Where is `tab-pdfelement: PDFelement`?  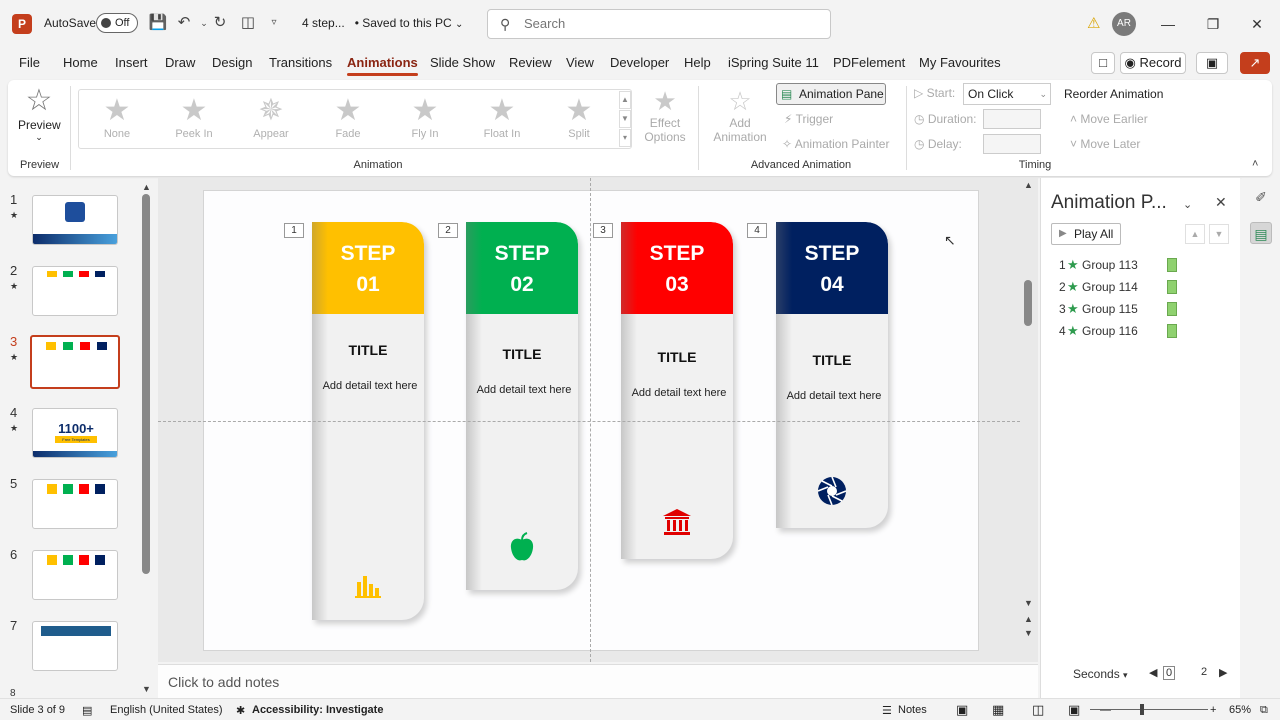
tab-pdfelement: PDFelement is located at coordinates (869, 62).